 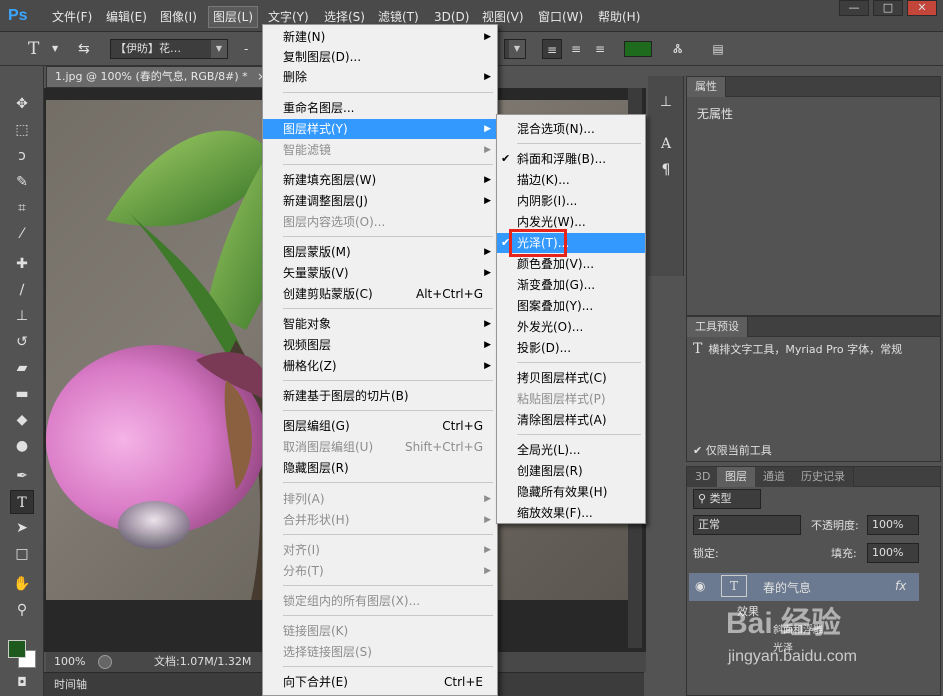 What do you see at coordinates (717, 327) in the screenshot?
I see `tab-tool-presets: 工具预设` at bounding box center [717, 327].